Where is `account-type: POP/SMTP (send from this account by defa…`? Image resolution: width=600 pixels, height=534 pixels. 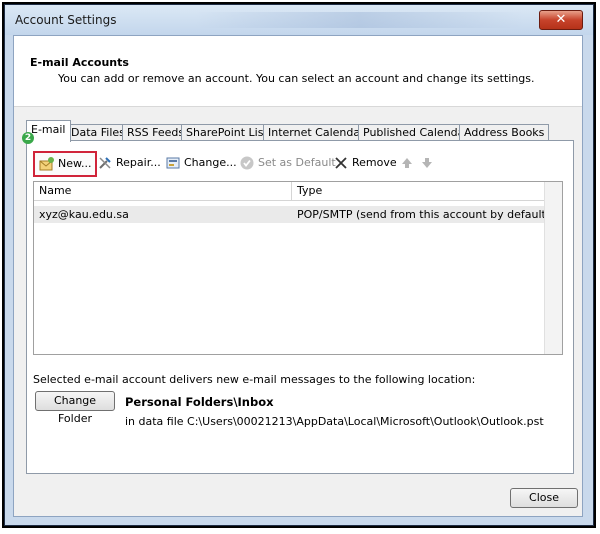
account-type: POP/SMTP (send from this account by defa… is located at coordinates (424, 214).